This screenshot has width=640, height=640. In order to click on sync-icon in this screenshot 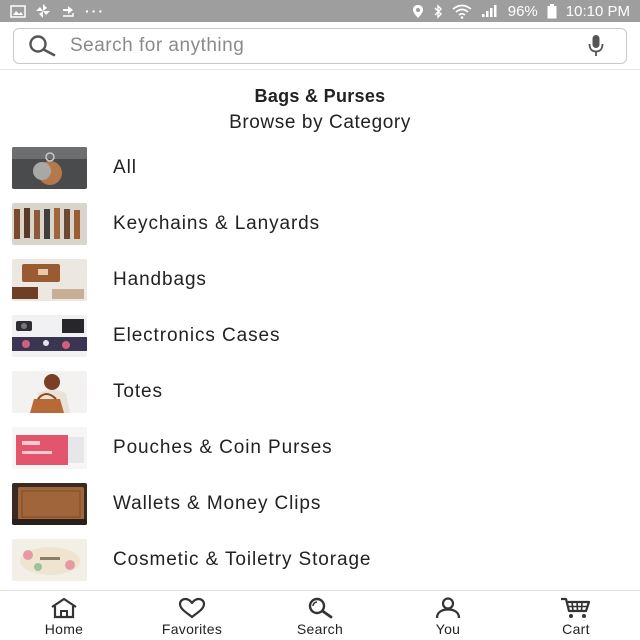, I will do `click(68, 11)`.